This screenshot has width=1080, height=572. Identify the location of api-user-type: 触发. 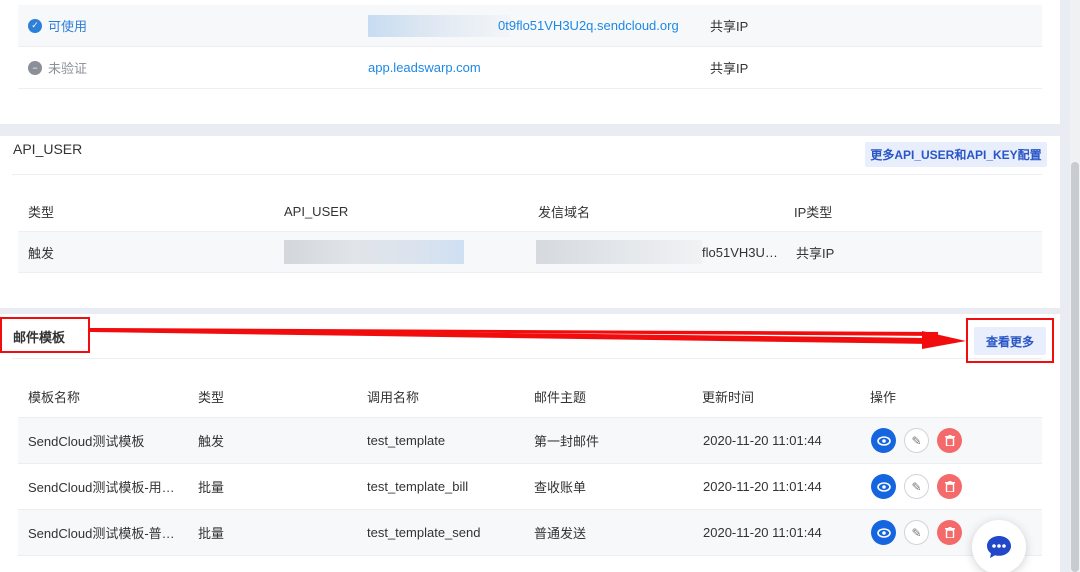
(41, 253).